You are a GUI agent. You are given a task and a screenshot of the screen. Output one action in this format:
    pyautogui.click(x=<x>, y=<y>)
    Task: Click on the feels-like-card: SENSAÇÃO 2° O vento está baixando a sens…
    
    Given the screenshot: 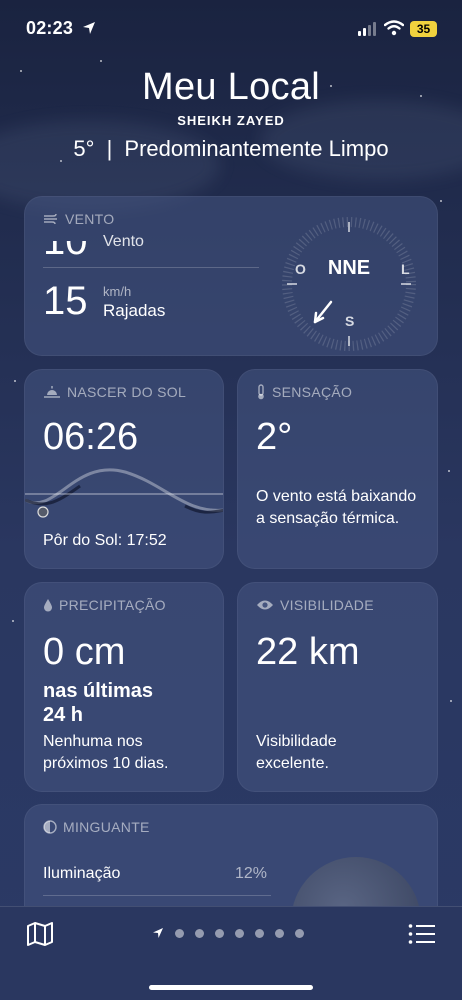 What is the action you would take?
    pyautogui.click(x=337, y=469)
    